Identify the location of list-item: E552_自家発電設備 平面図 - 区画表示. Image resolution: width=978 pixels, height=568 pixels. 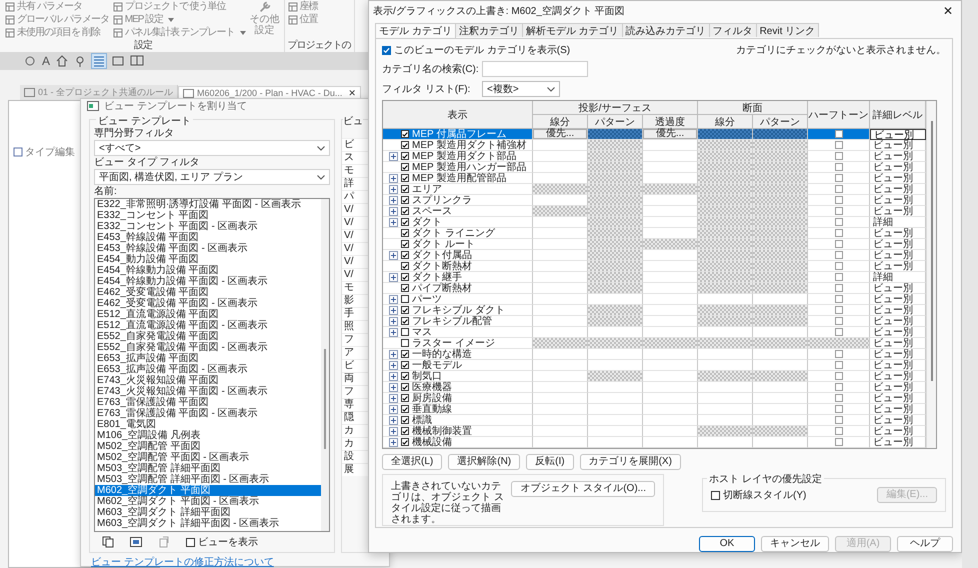
(208, 347).